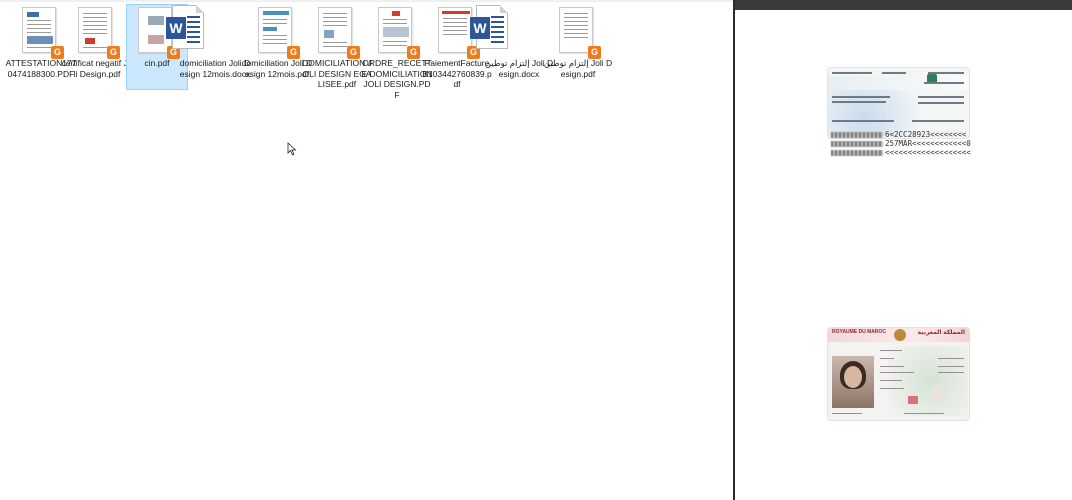 The height and width of the screenshot is (500, 1072). I want to click on preview-toolbar, so click(903, 5).